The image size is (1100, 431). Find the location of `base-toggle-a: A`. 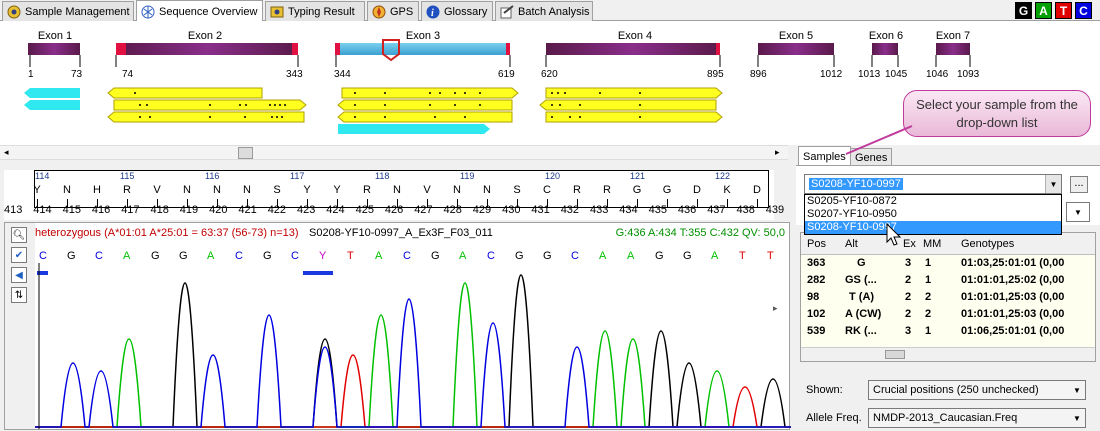

base-toggle-a: A is located at coordinates (1043, 10).